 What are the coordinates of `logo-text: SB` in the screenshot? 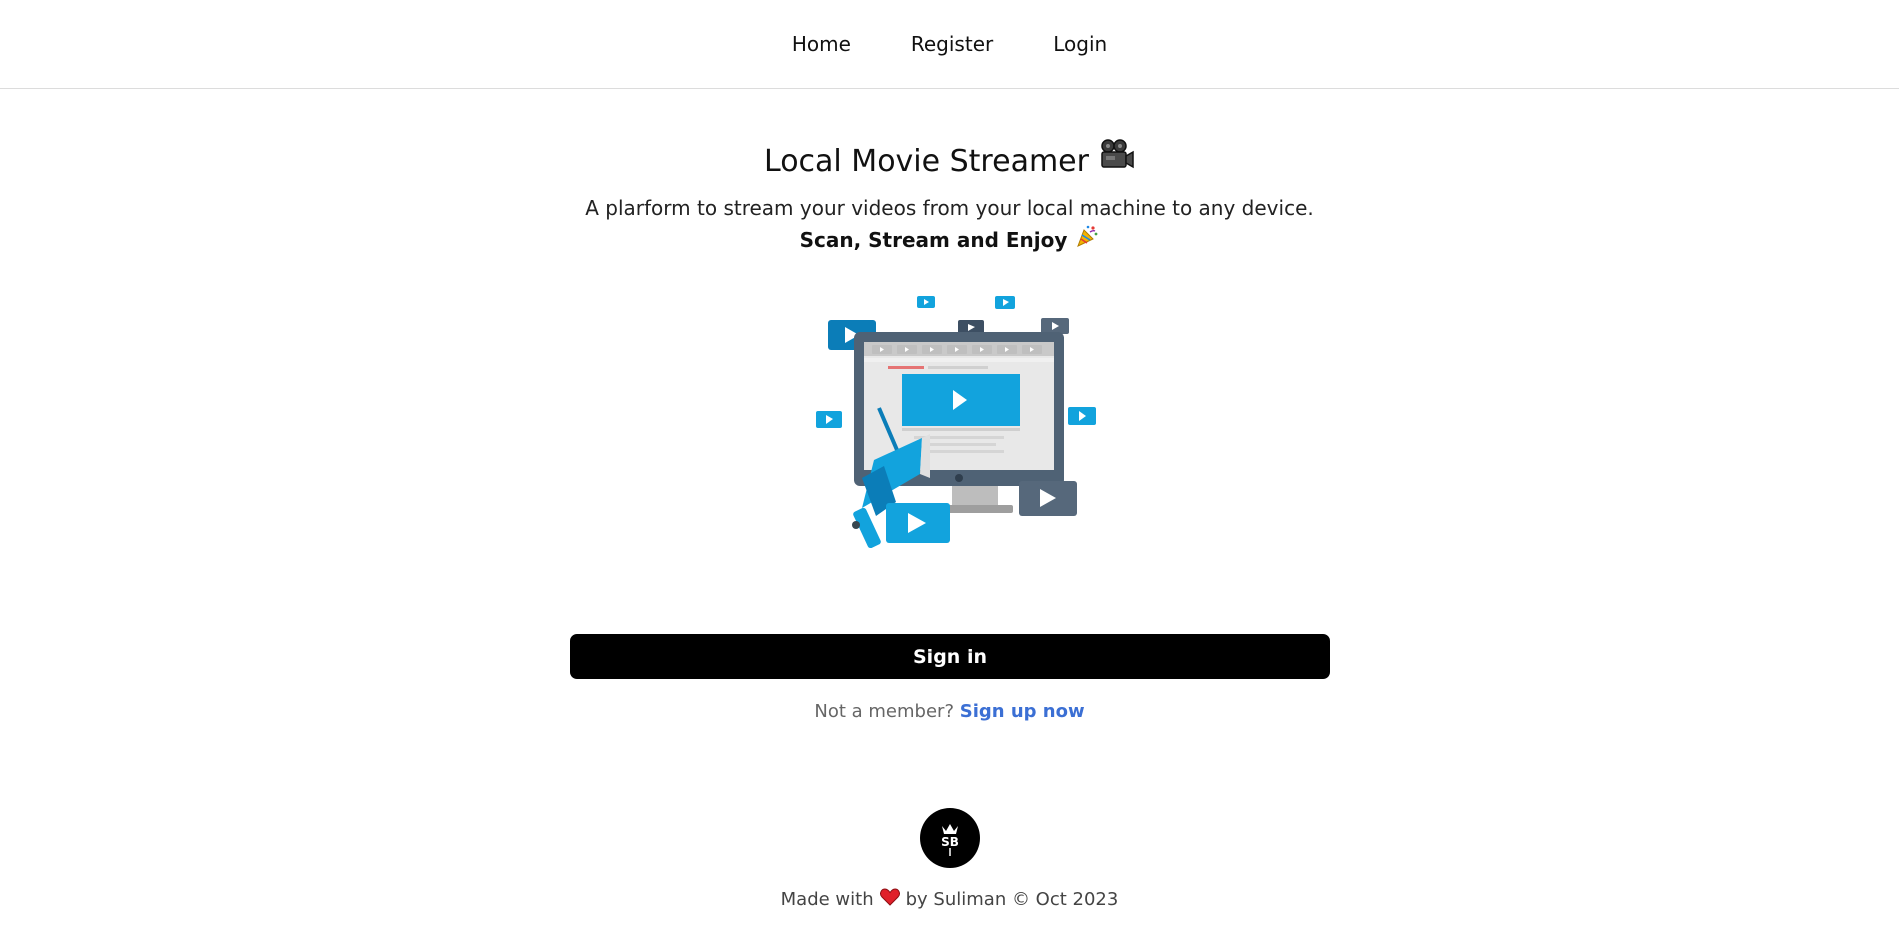 It's located at (950, 842).